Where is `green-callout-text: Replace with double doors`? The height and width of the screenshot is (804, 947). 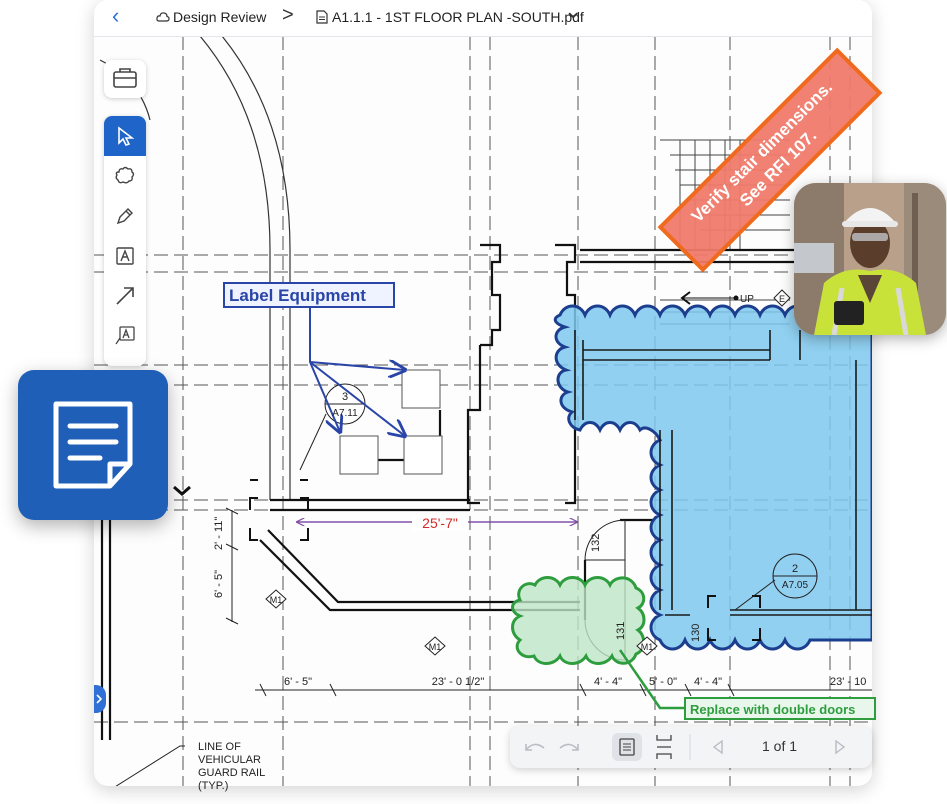 green-callout-text: Replace with double doors is located at coordinates (772, 709).